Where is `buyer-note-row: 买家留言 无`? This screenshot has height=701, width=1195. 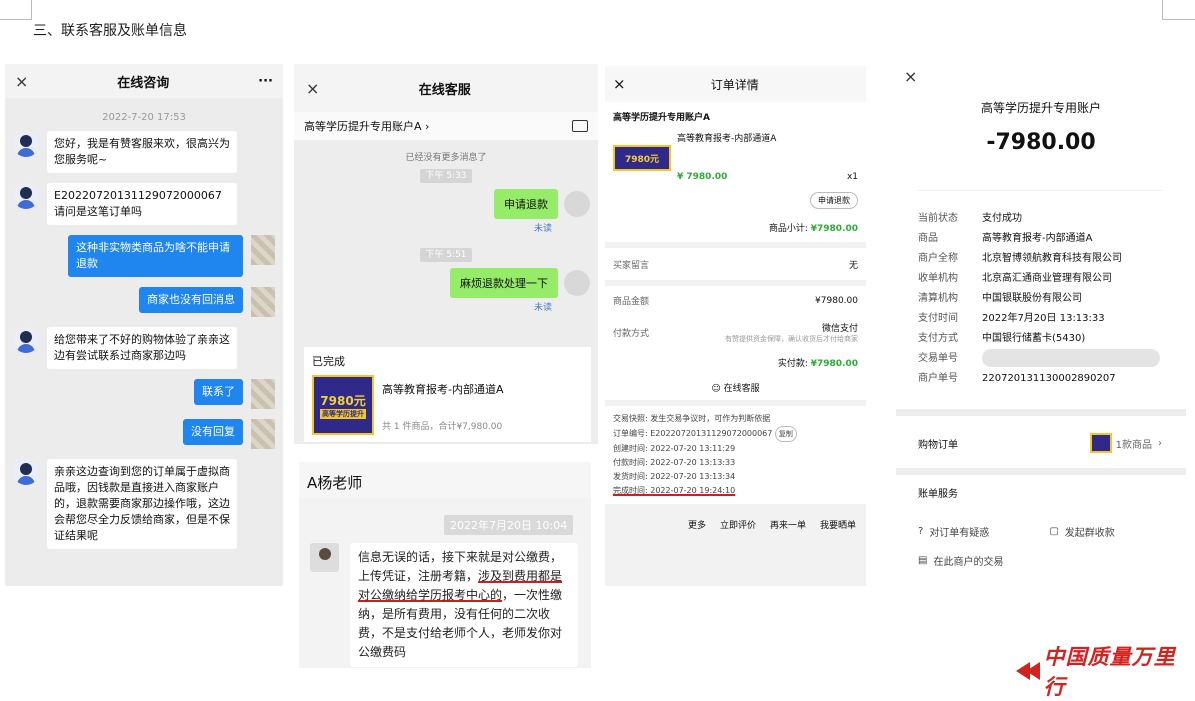
buyer-note-row: 买家留言 无 is located at coordinates (735, 264).